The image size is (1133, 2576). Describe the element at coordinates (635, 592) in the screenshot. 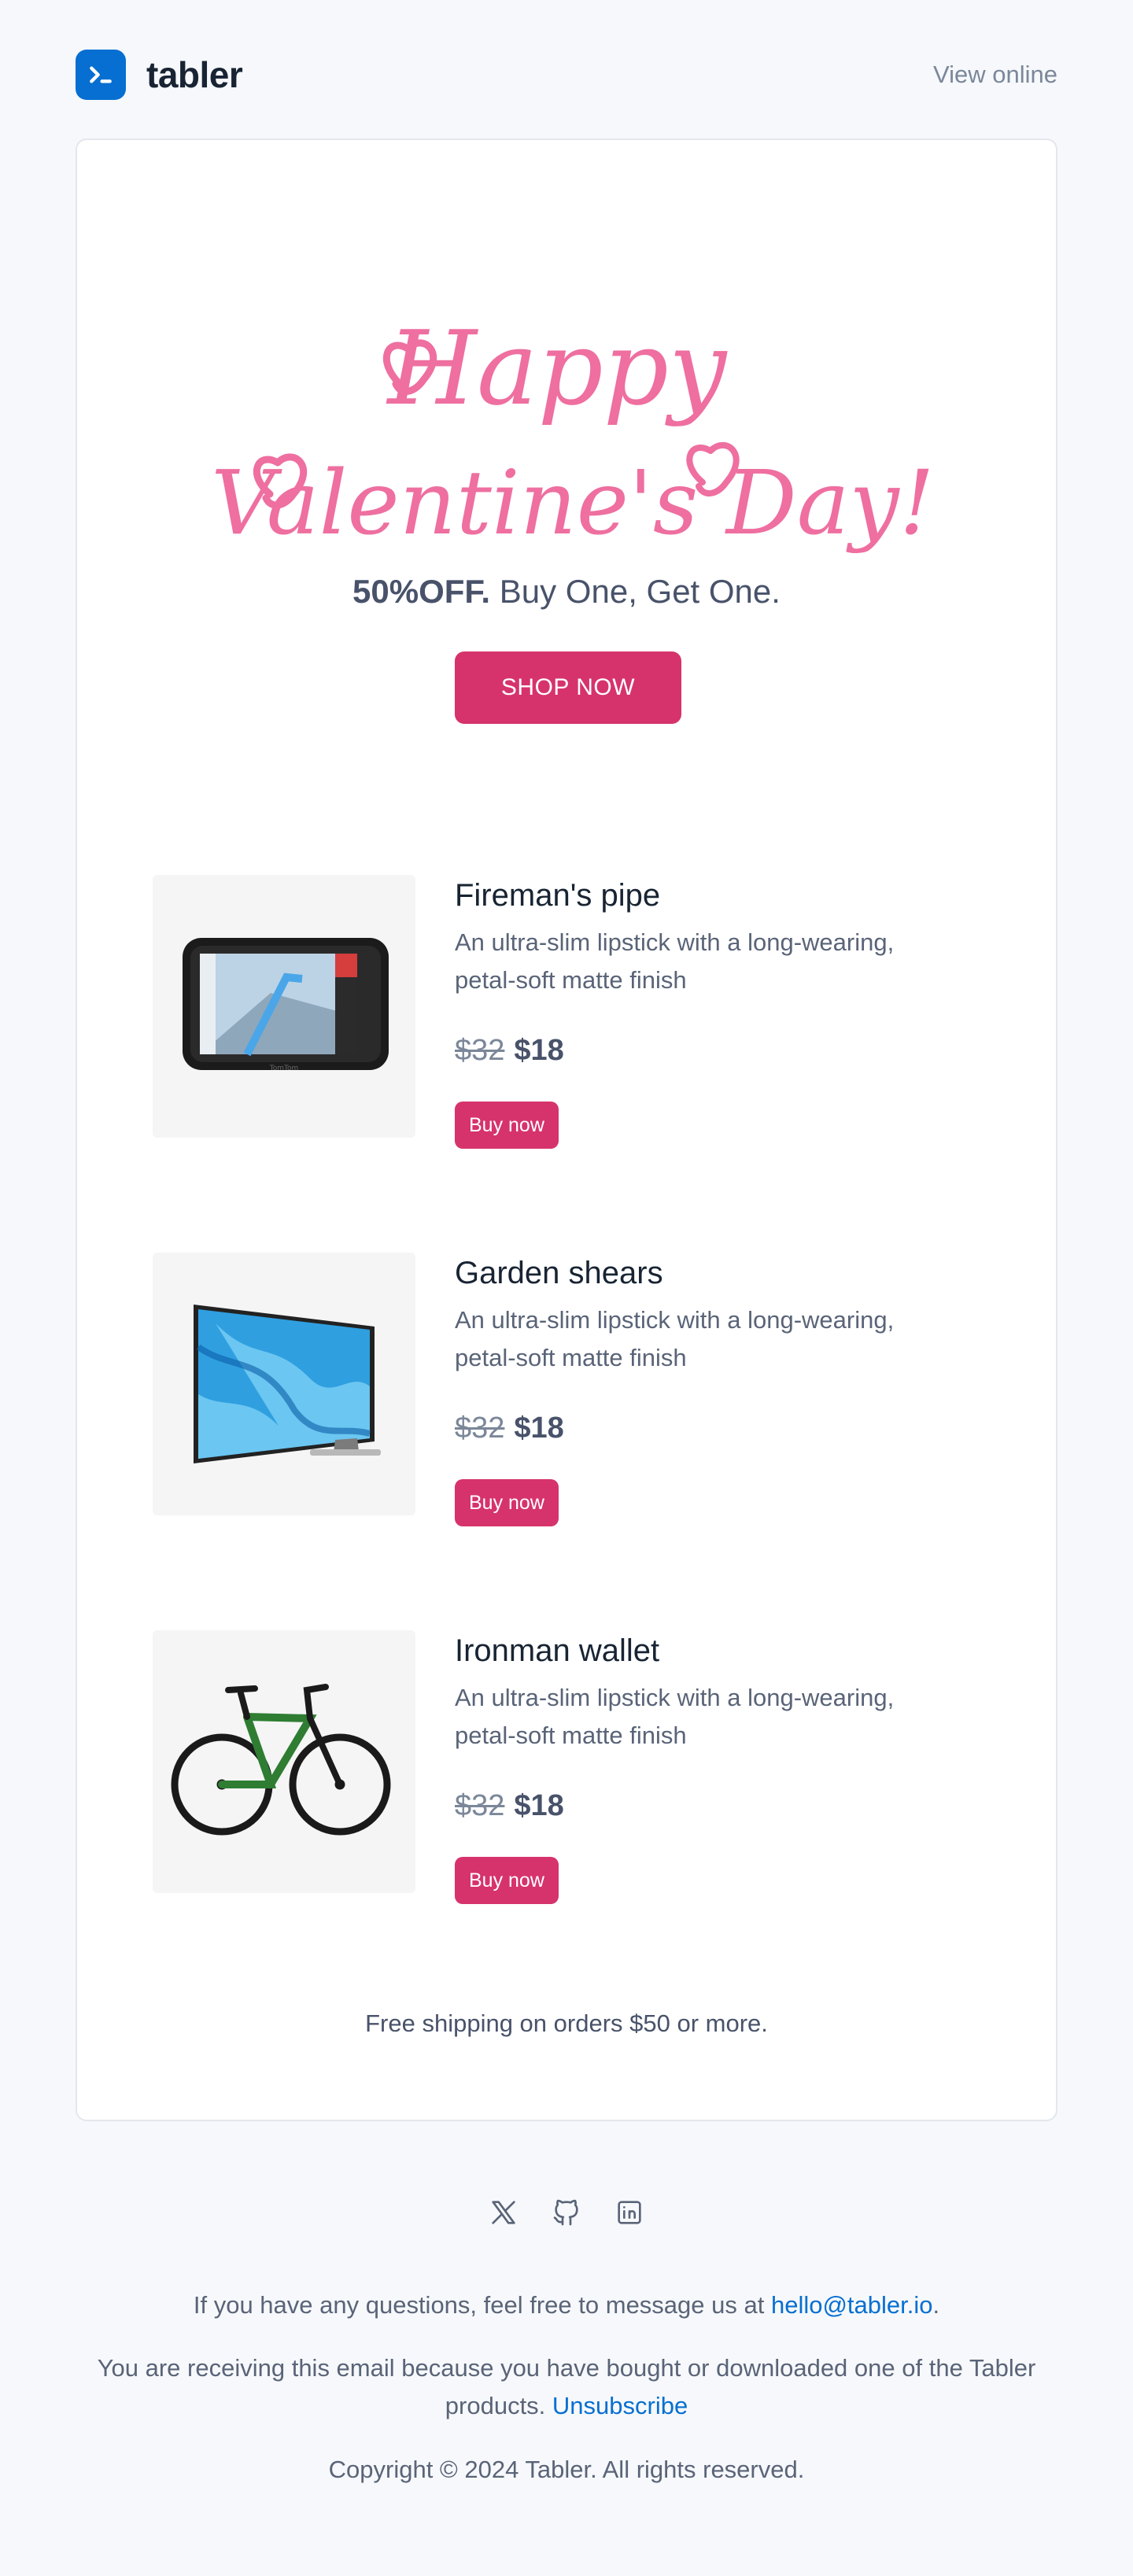

I see `offer-rest: Buy One, Get One.` at that location.